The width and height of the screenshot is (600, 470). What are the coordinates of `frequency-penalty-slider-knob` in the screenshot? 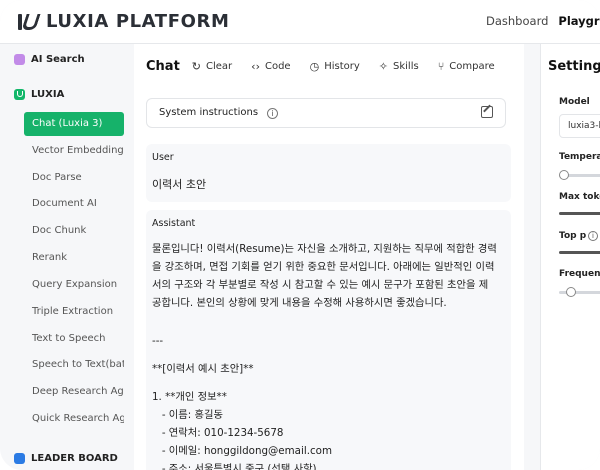 It's located at (571, 292).